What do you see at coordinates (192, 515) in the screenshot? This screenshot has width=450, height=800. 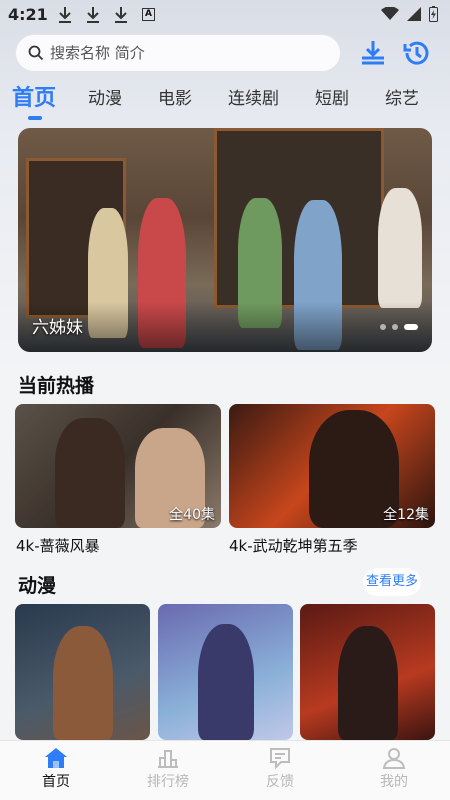 I see `episode-badge: 全40集` at bounding box center [192, 515].